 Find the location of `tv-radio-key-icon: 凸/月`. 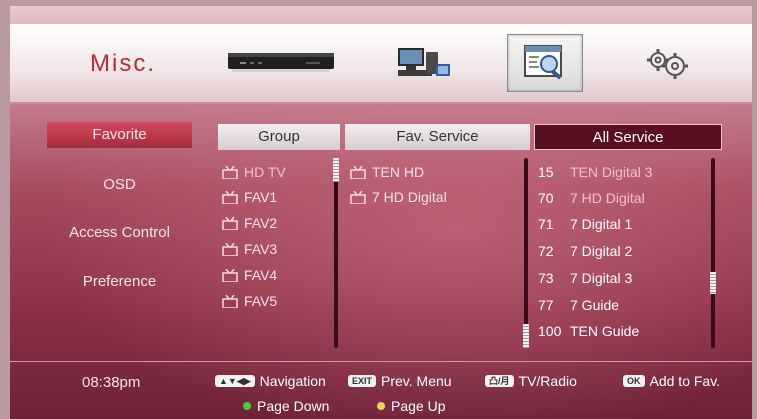

tv-radio-key-icon: 凸/月 is located at coordinates (499, 381).